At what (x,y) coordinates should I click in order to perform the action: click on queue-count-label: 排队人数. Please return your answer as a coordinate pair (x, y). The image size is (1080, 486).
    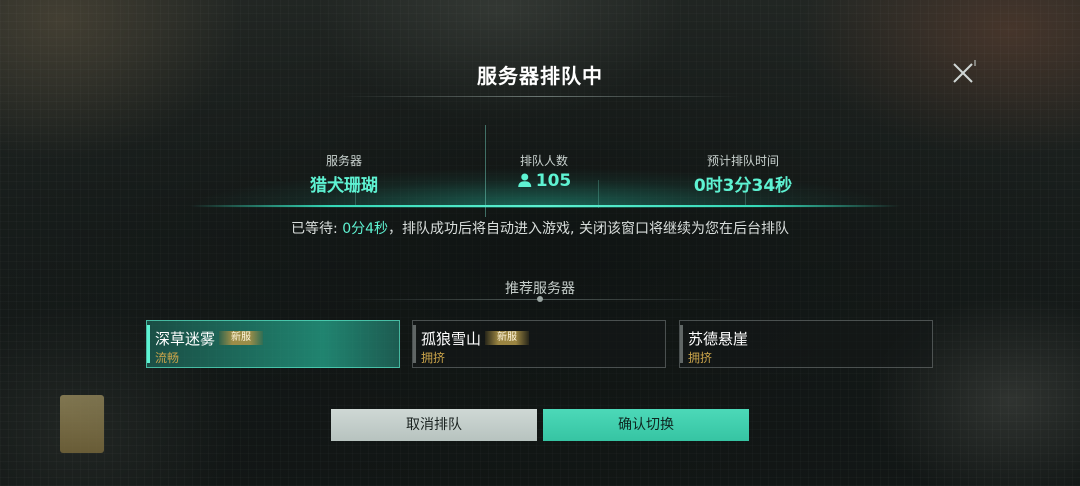
    Looking at the image, I should click on (543, 161).